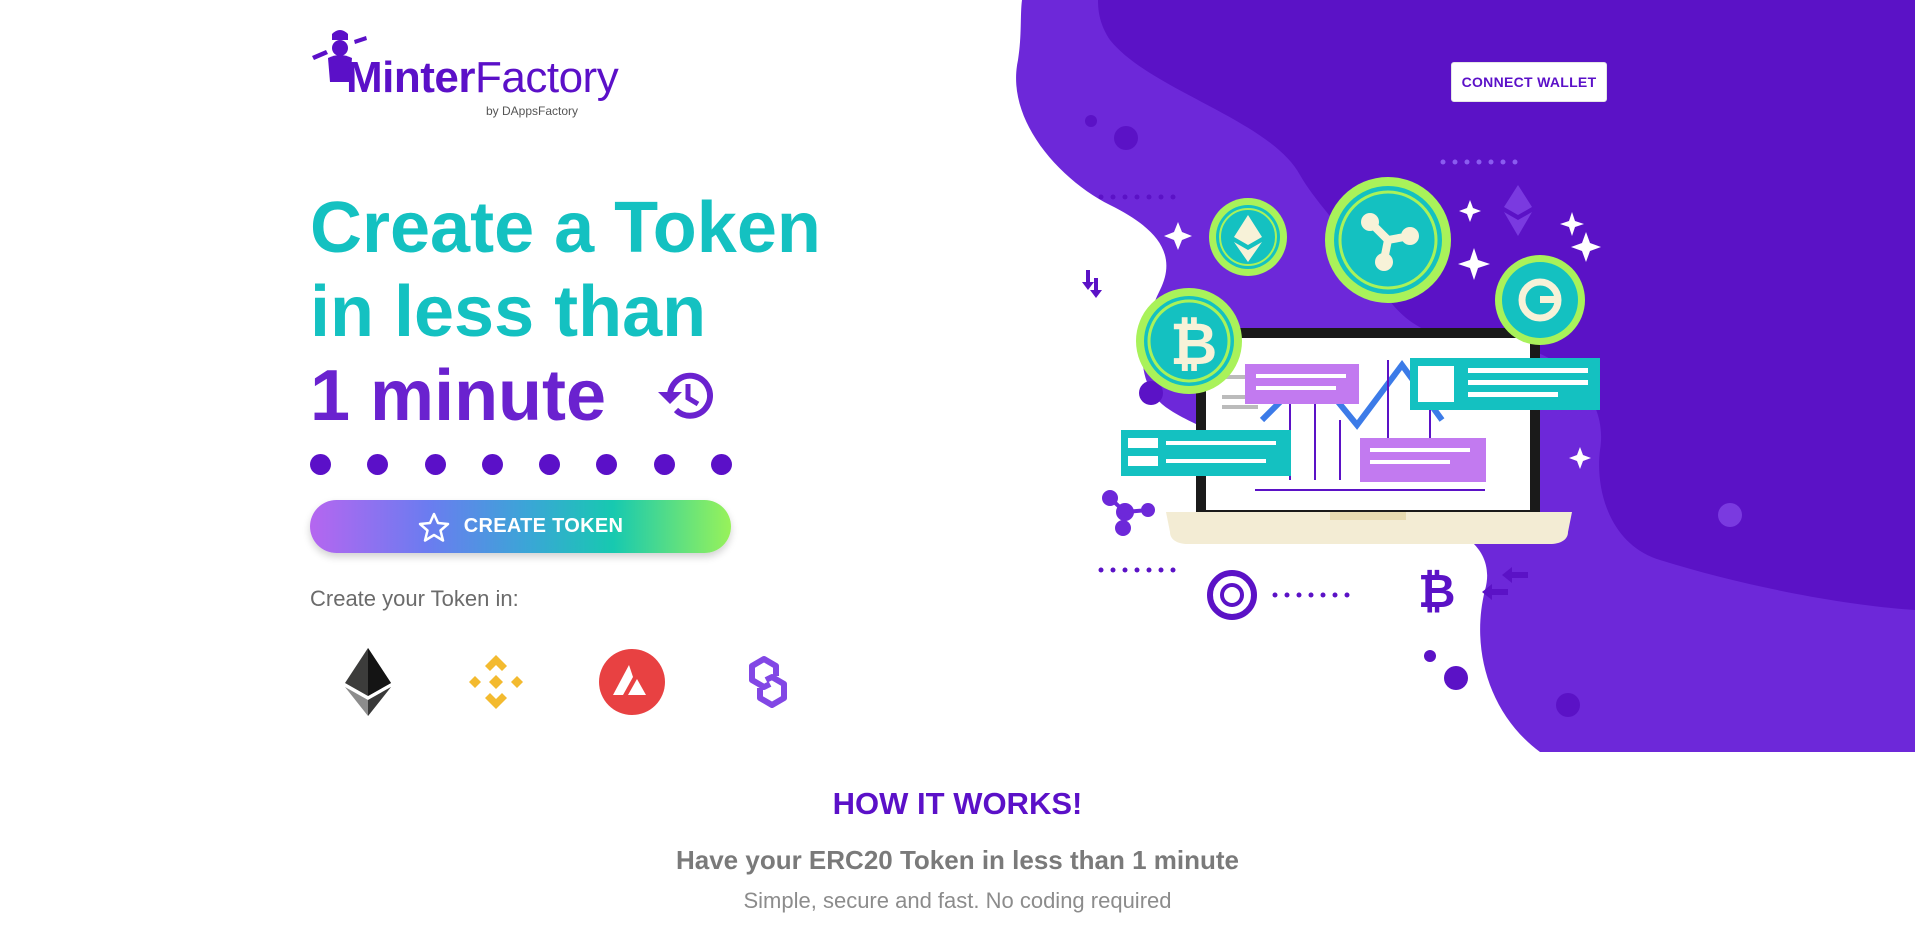  Describe the element at coordinates (508, 312) in the screenshot. I see `headline-line-2: in less than` at that location.